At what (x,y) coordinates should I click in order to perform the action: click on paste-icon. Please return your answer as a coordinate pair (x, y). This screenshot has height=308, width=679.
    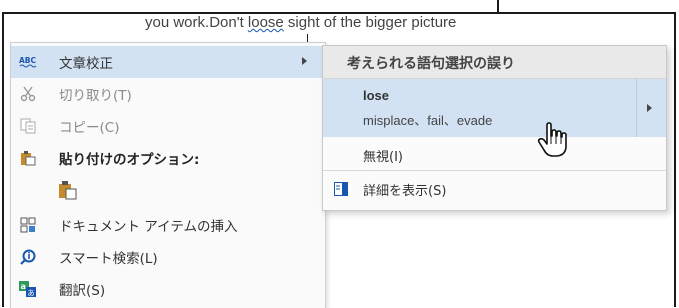
    Looking at the image, I should click on (28, 158).